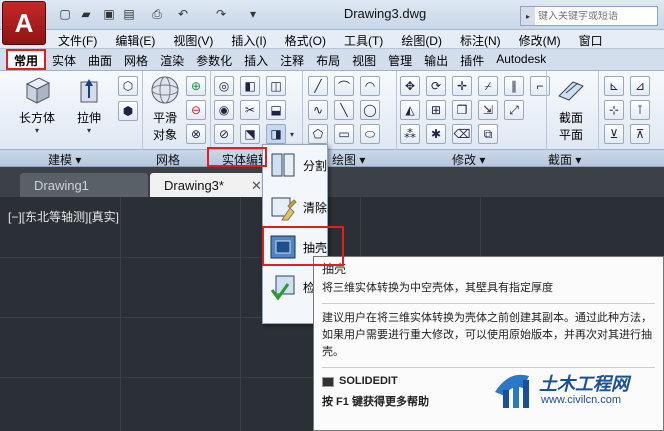 Image resolution: width=664 pixels, height=431 pixels. Describe the element at coordinates (472, 59) in the screenshot. I see `tab-plugins: 插件` at that location.